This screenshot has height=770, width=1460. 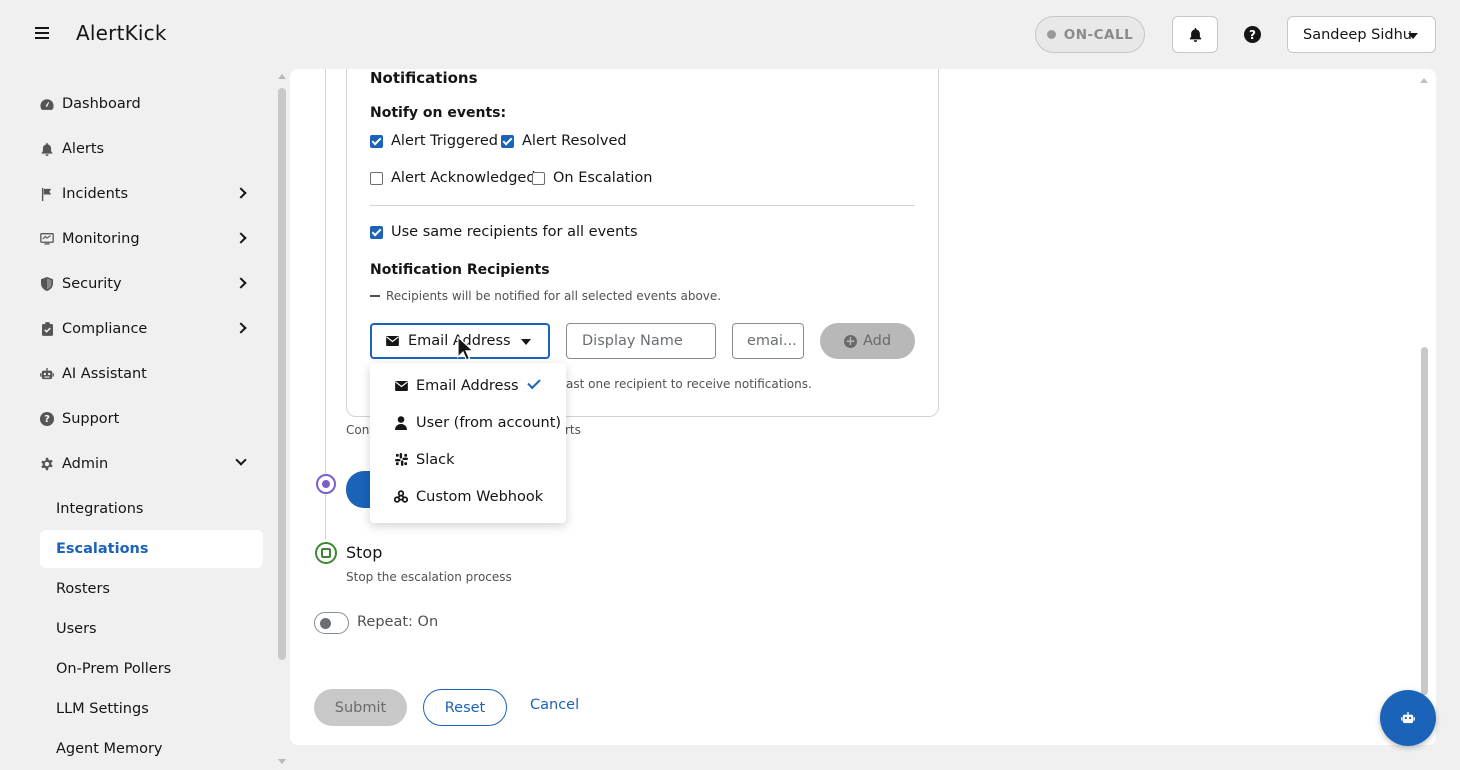 What do you see at coordinates (401, 422) in the screenshot?
I see `user-icon` at bounding box center [401, 422].